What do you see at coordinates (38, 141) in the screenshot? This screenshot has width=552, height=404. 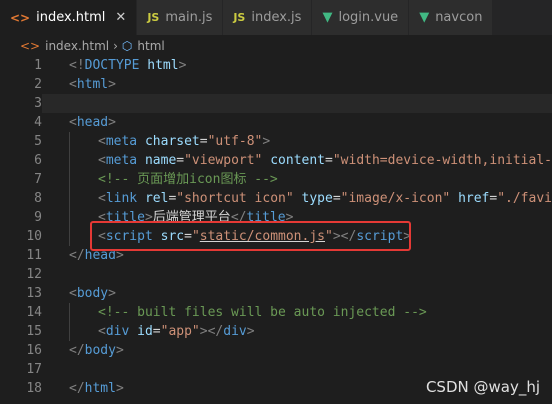 I see `line-number: 5` at bounding box center [38, 141].